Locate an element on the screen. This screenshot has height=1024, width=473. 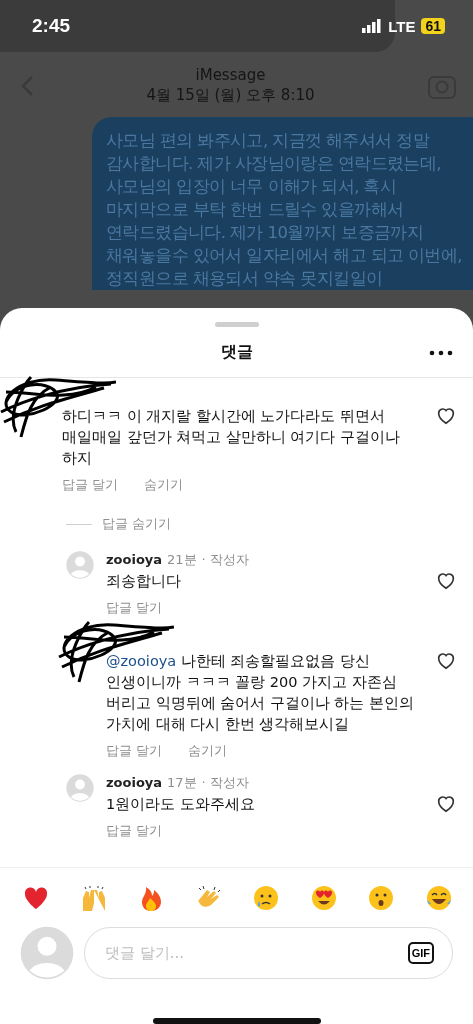
comment-time: 17분 is located at coordinates (182, 783).